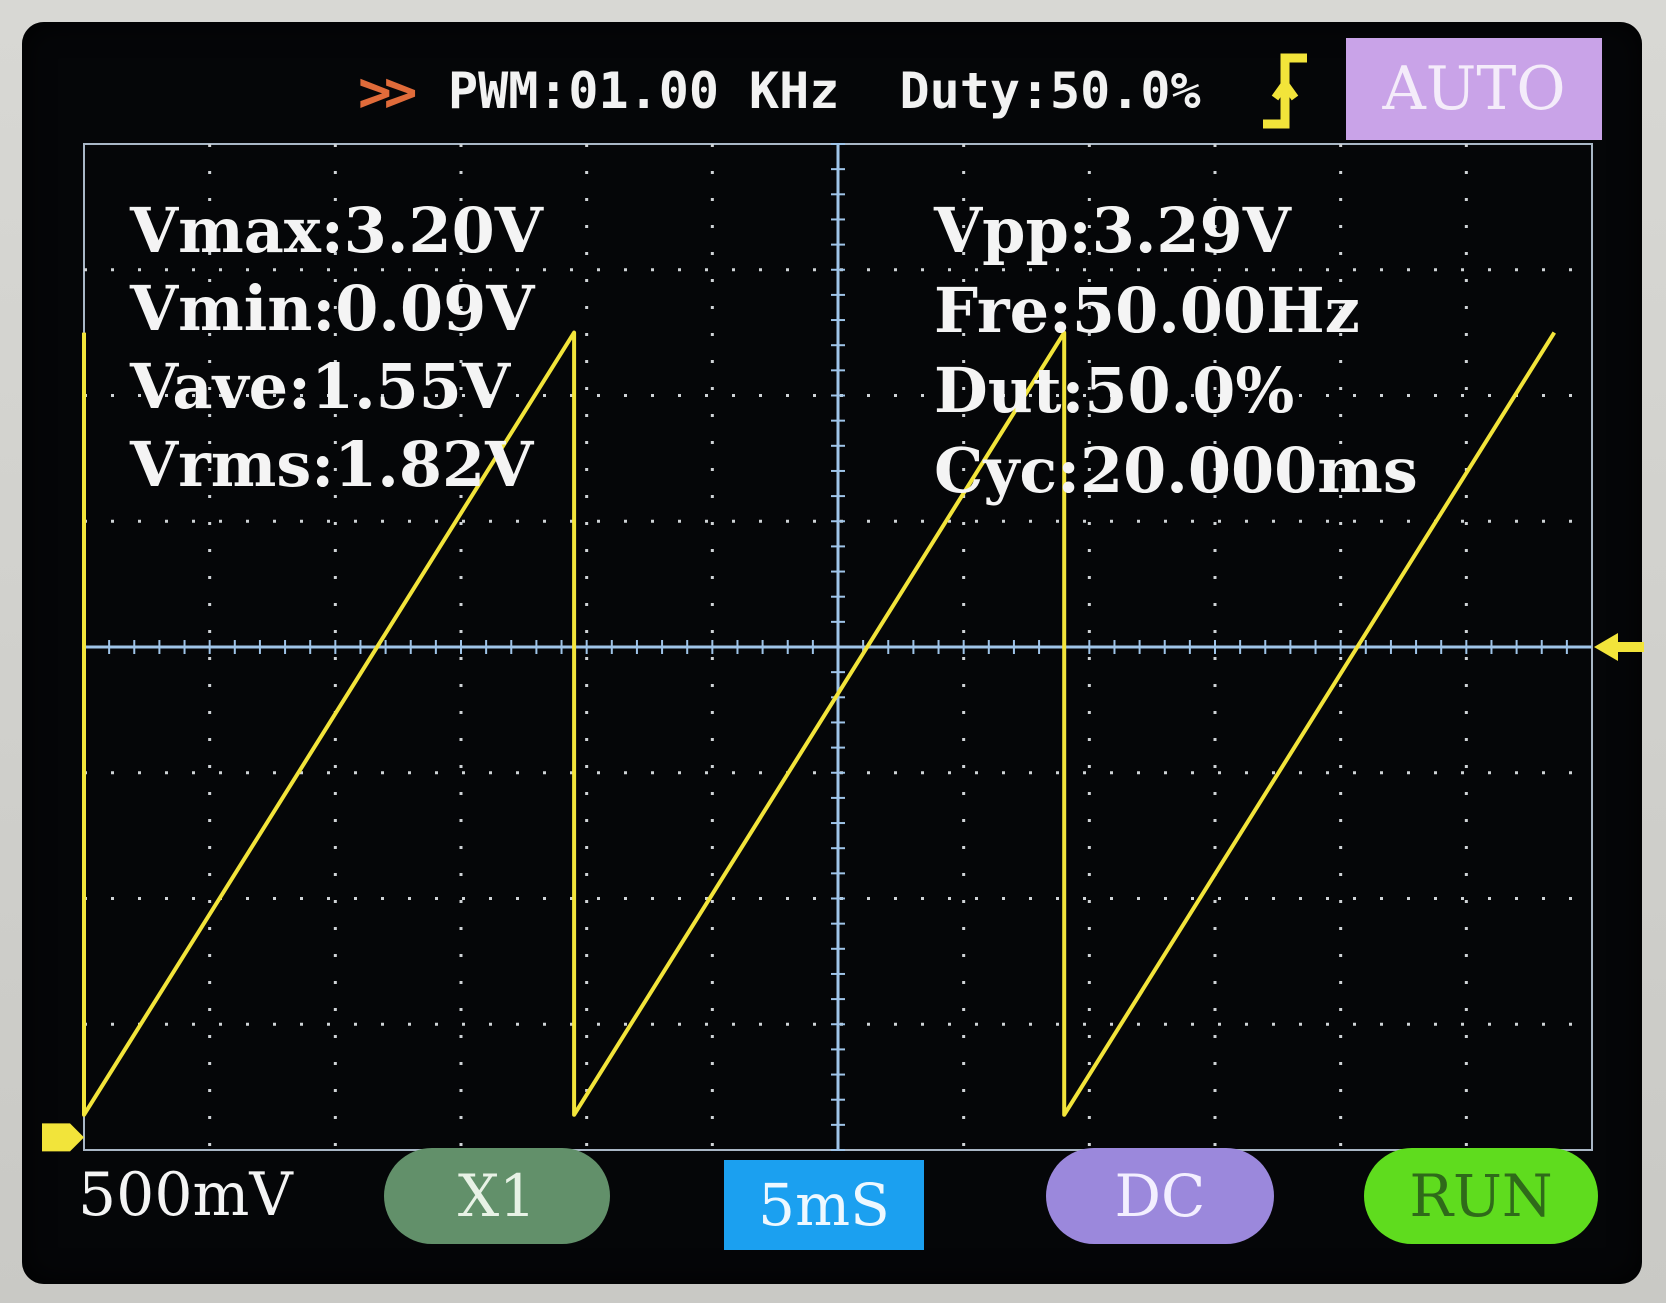 This screenshot has height=1303, width=1666. Describe the element at coordinates (332, 308) in the screenshot. I see `vmin-readout: Vmin:0.09V` at that location.